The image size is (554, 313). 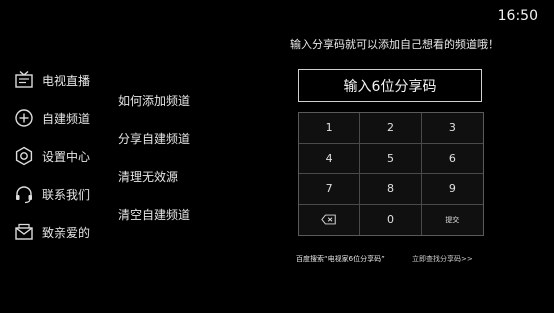 What do you see at coordinates (66, 232) in the screenshot?
I see `sidebar-item-label: 致亲爱的` at bounding box center [66, 232].